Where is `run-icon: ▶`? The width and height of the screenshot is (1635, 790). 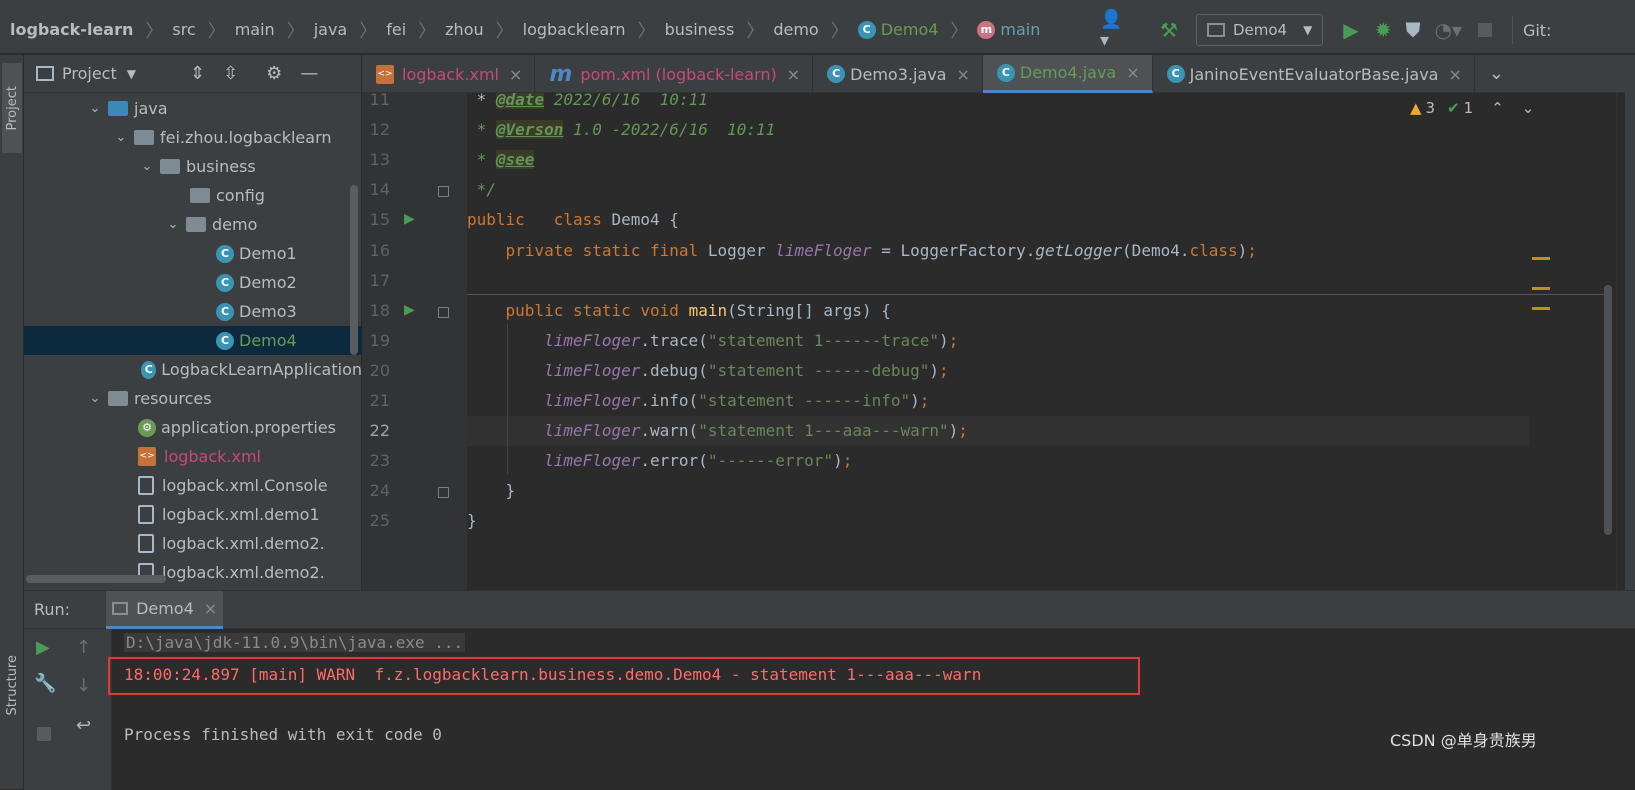 run-icon: ▶ is located at coordinates (1350, 30).